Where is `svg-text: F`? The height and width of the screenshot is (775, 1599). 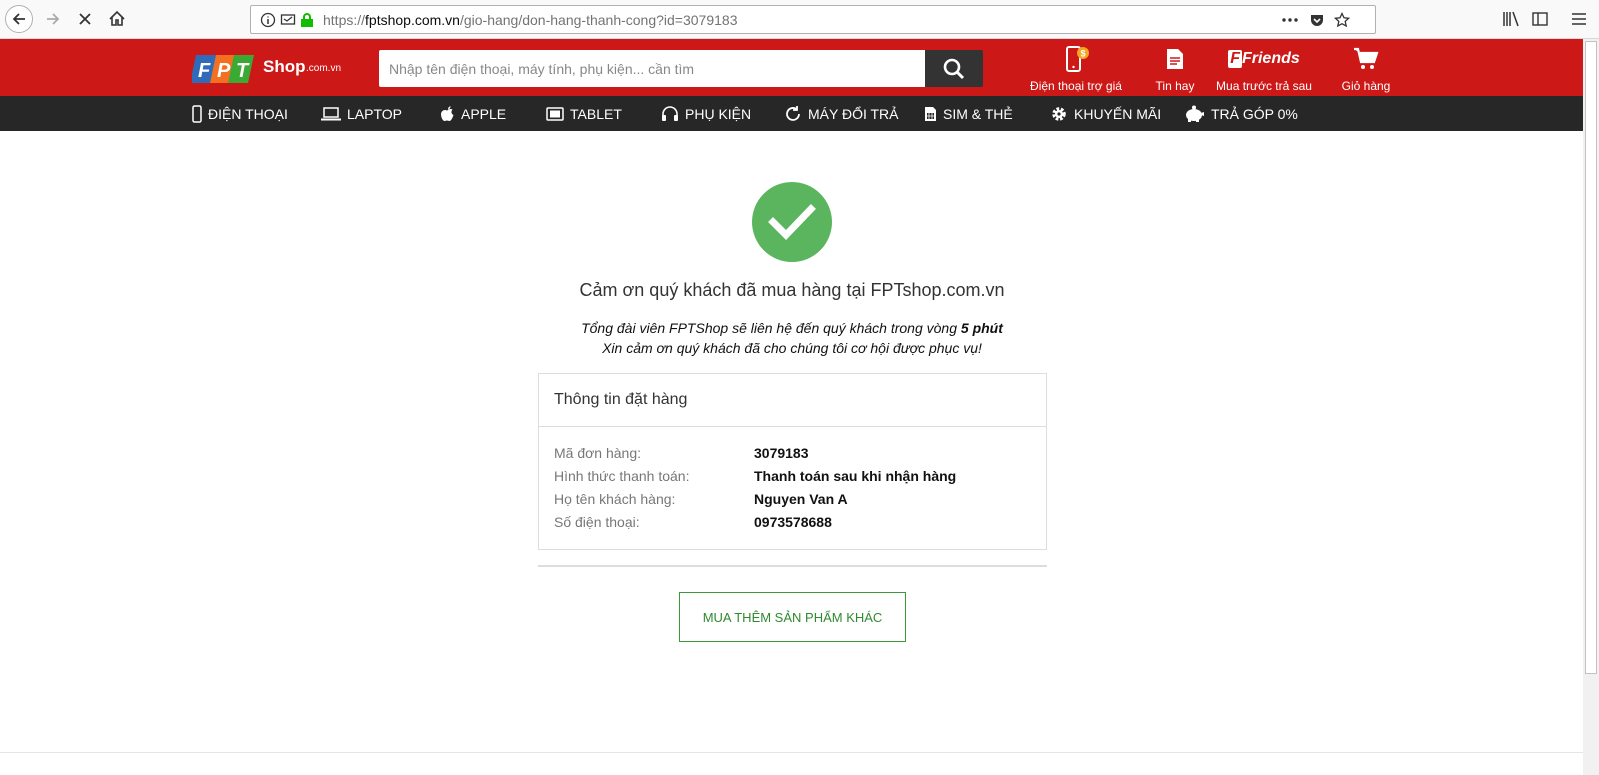
svg-text: F is located at coordinates (204, 71).